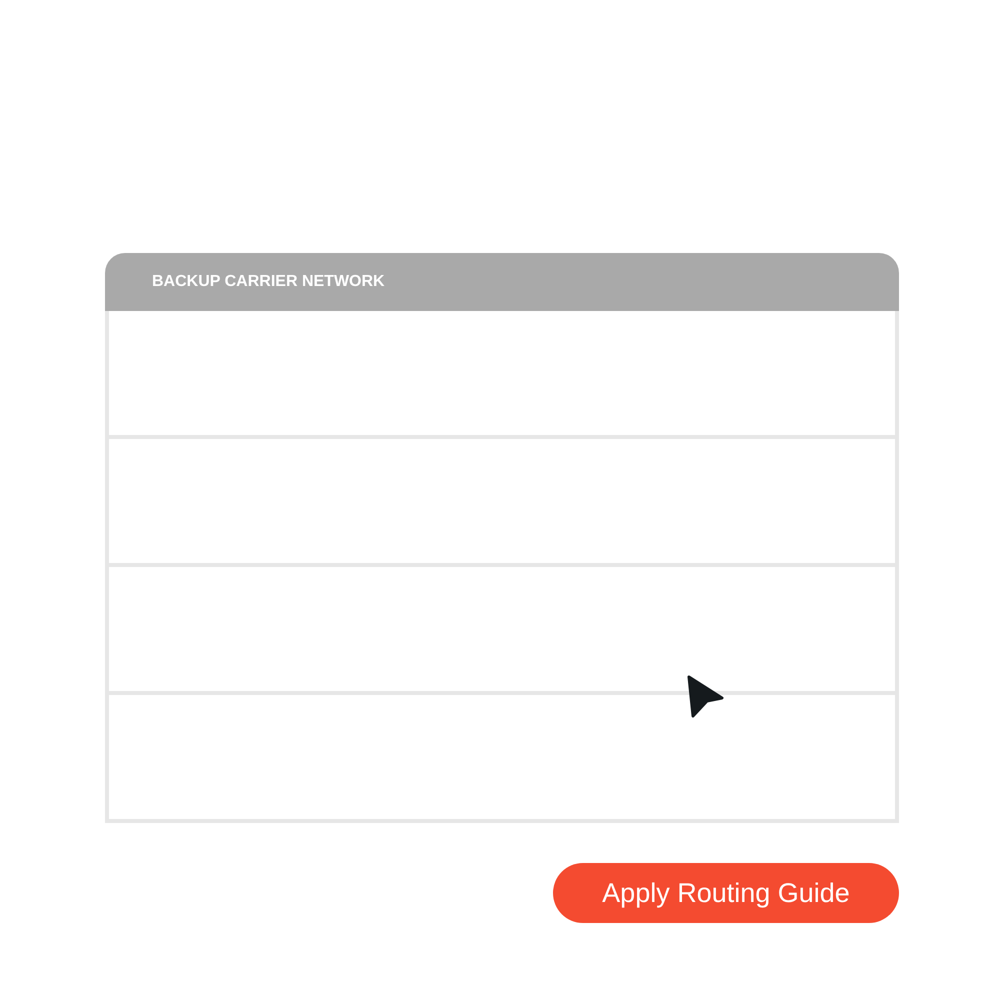  What do you see at coordinates (726, 893) in the screenshot?
I see `apply-button: Apply Routing Guide` at bounding box center [726, 893].